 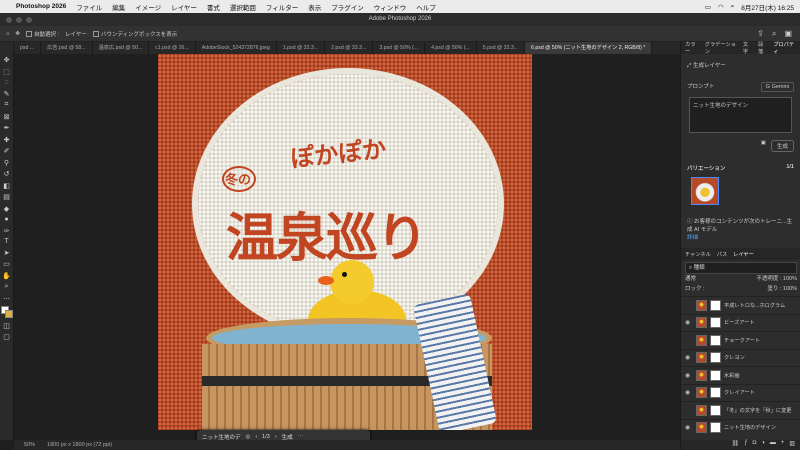 What do you see at coordinates (790, 279) in the screenshot?
I see `opacity-value: 100%` at bounding box center [790, 279].